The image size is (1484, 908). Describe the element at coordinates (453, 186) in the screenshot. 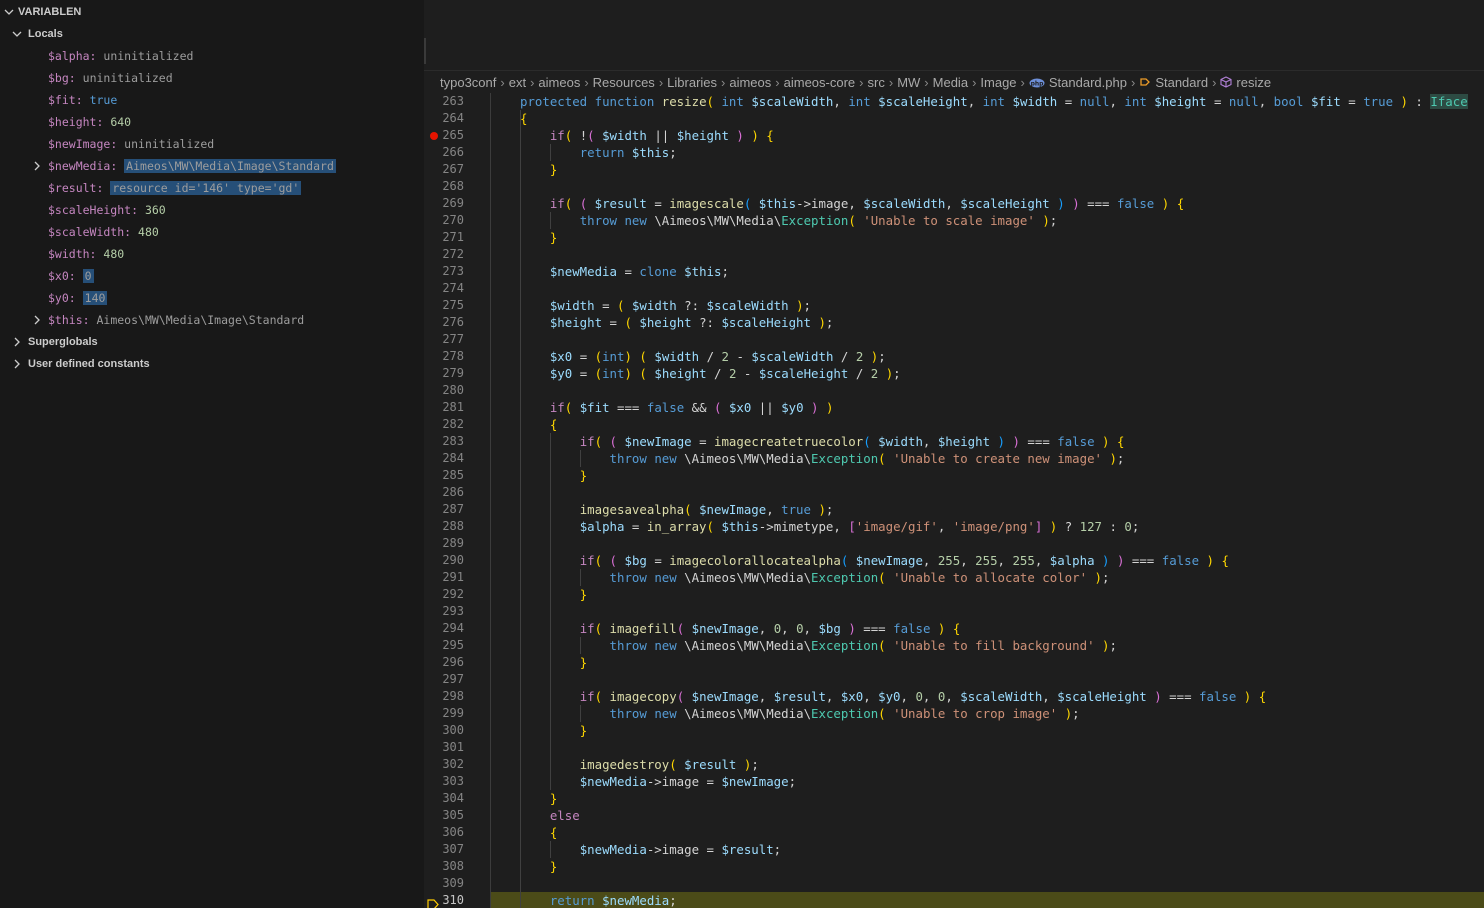

I see `line-number: 268` at that location.